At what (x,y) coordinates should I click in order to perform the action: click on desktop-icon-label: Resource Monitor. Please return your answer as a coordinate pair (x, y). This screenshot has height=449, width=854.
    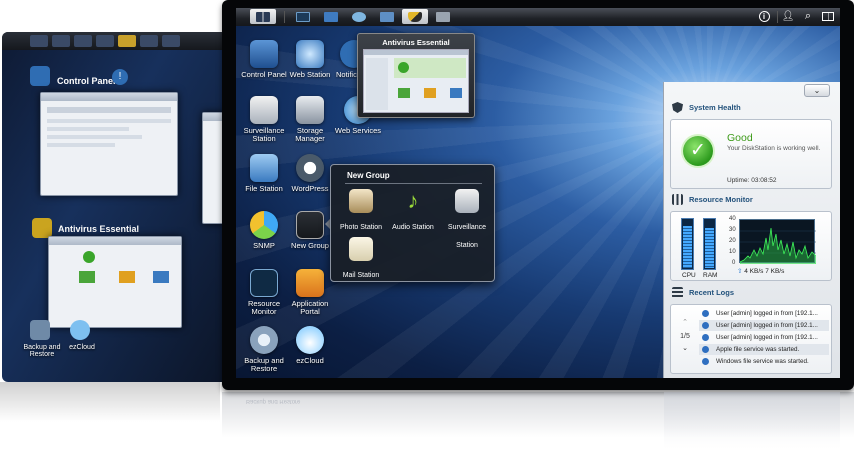
    Looking at the image, I should click on (264, 307).